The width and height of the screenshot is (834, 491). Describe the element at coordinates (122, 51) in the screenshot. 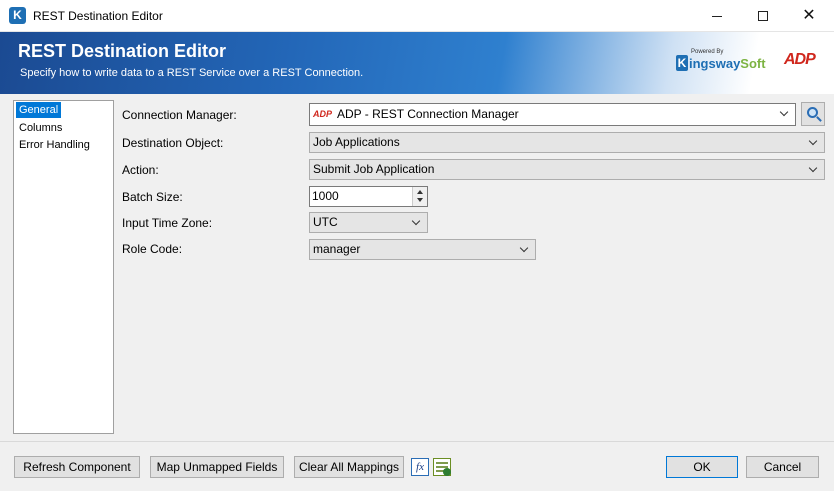

I see `banner-title: REST Destination Editor` at that location.